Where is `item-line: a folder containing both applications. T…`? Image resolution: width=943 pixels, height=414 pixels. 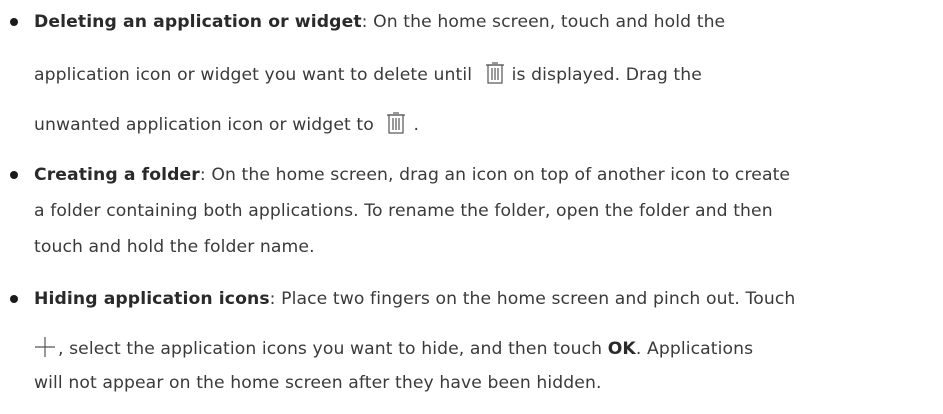 item-line: a folder containing both applications. T… is located at coordinates (403, 211).